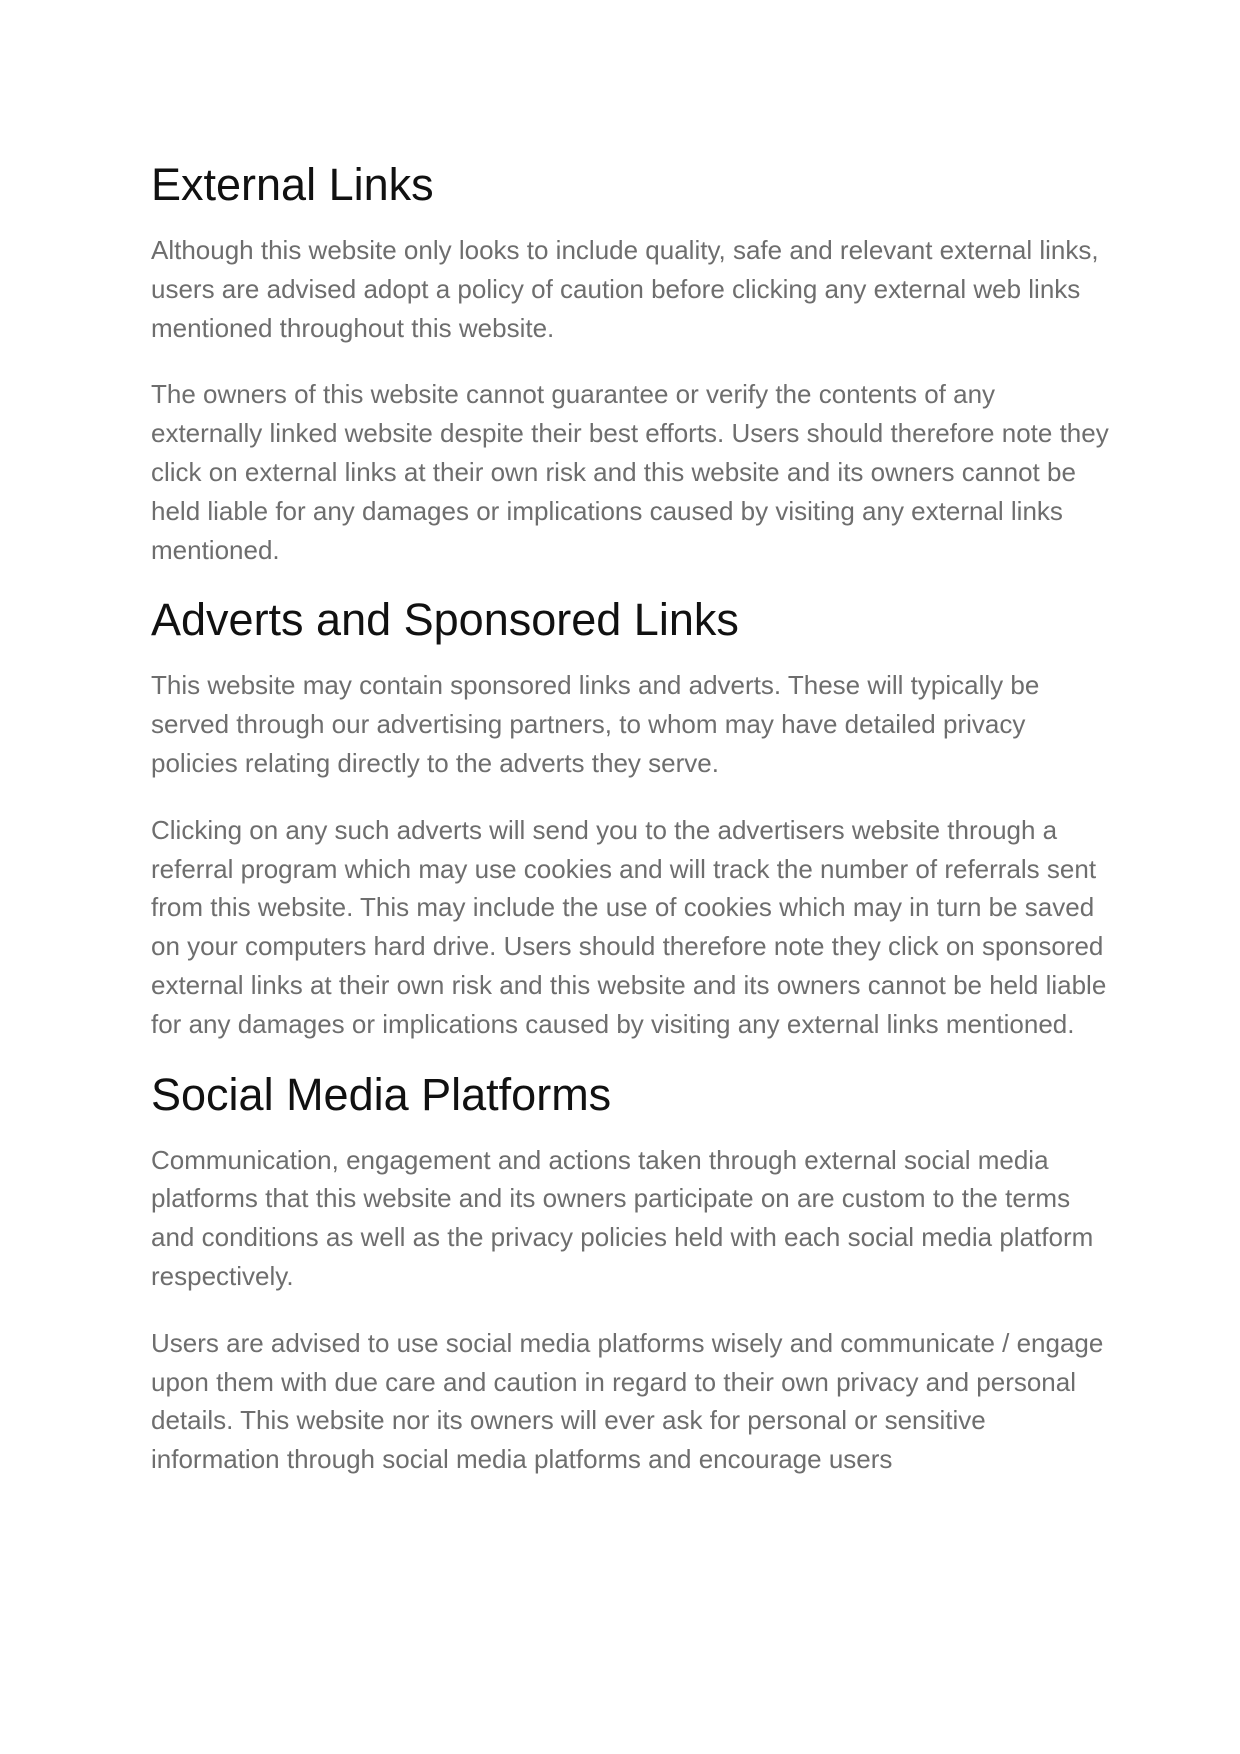 This screenshot has width=1240, height=1754. What do you see at coordinates (445, 620) in the screenshot?
I see `heading-adverts-sponsored-links: Adverts and Sponsored Links` at bounding box center [445, 620].